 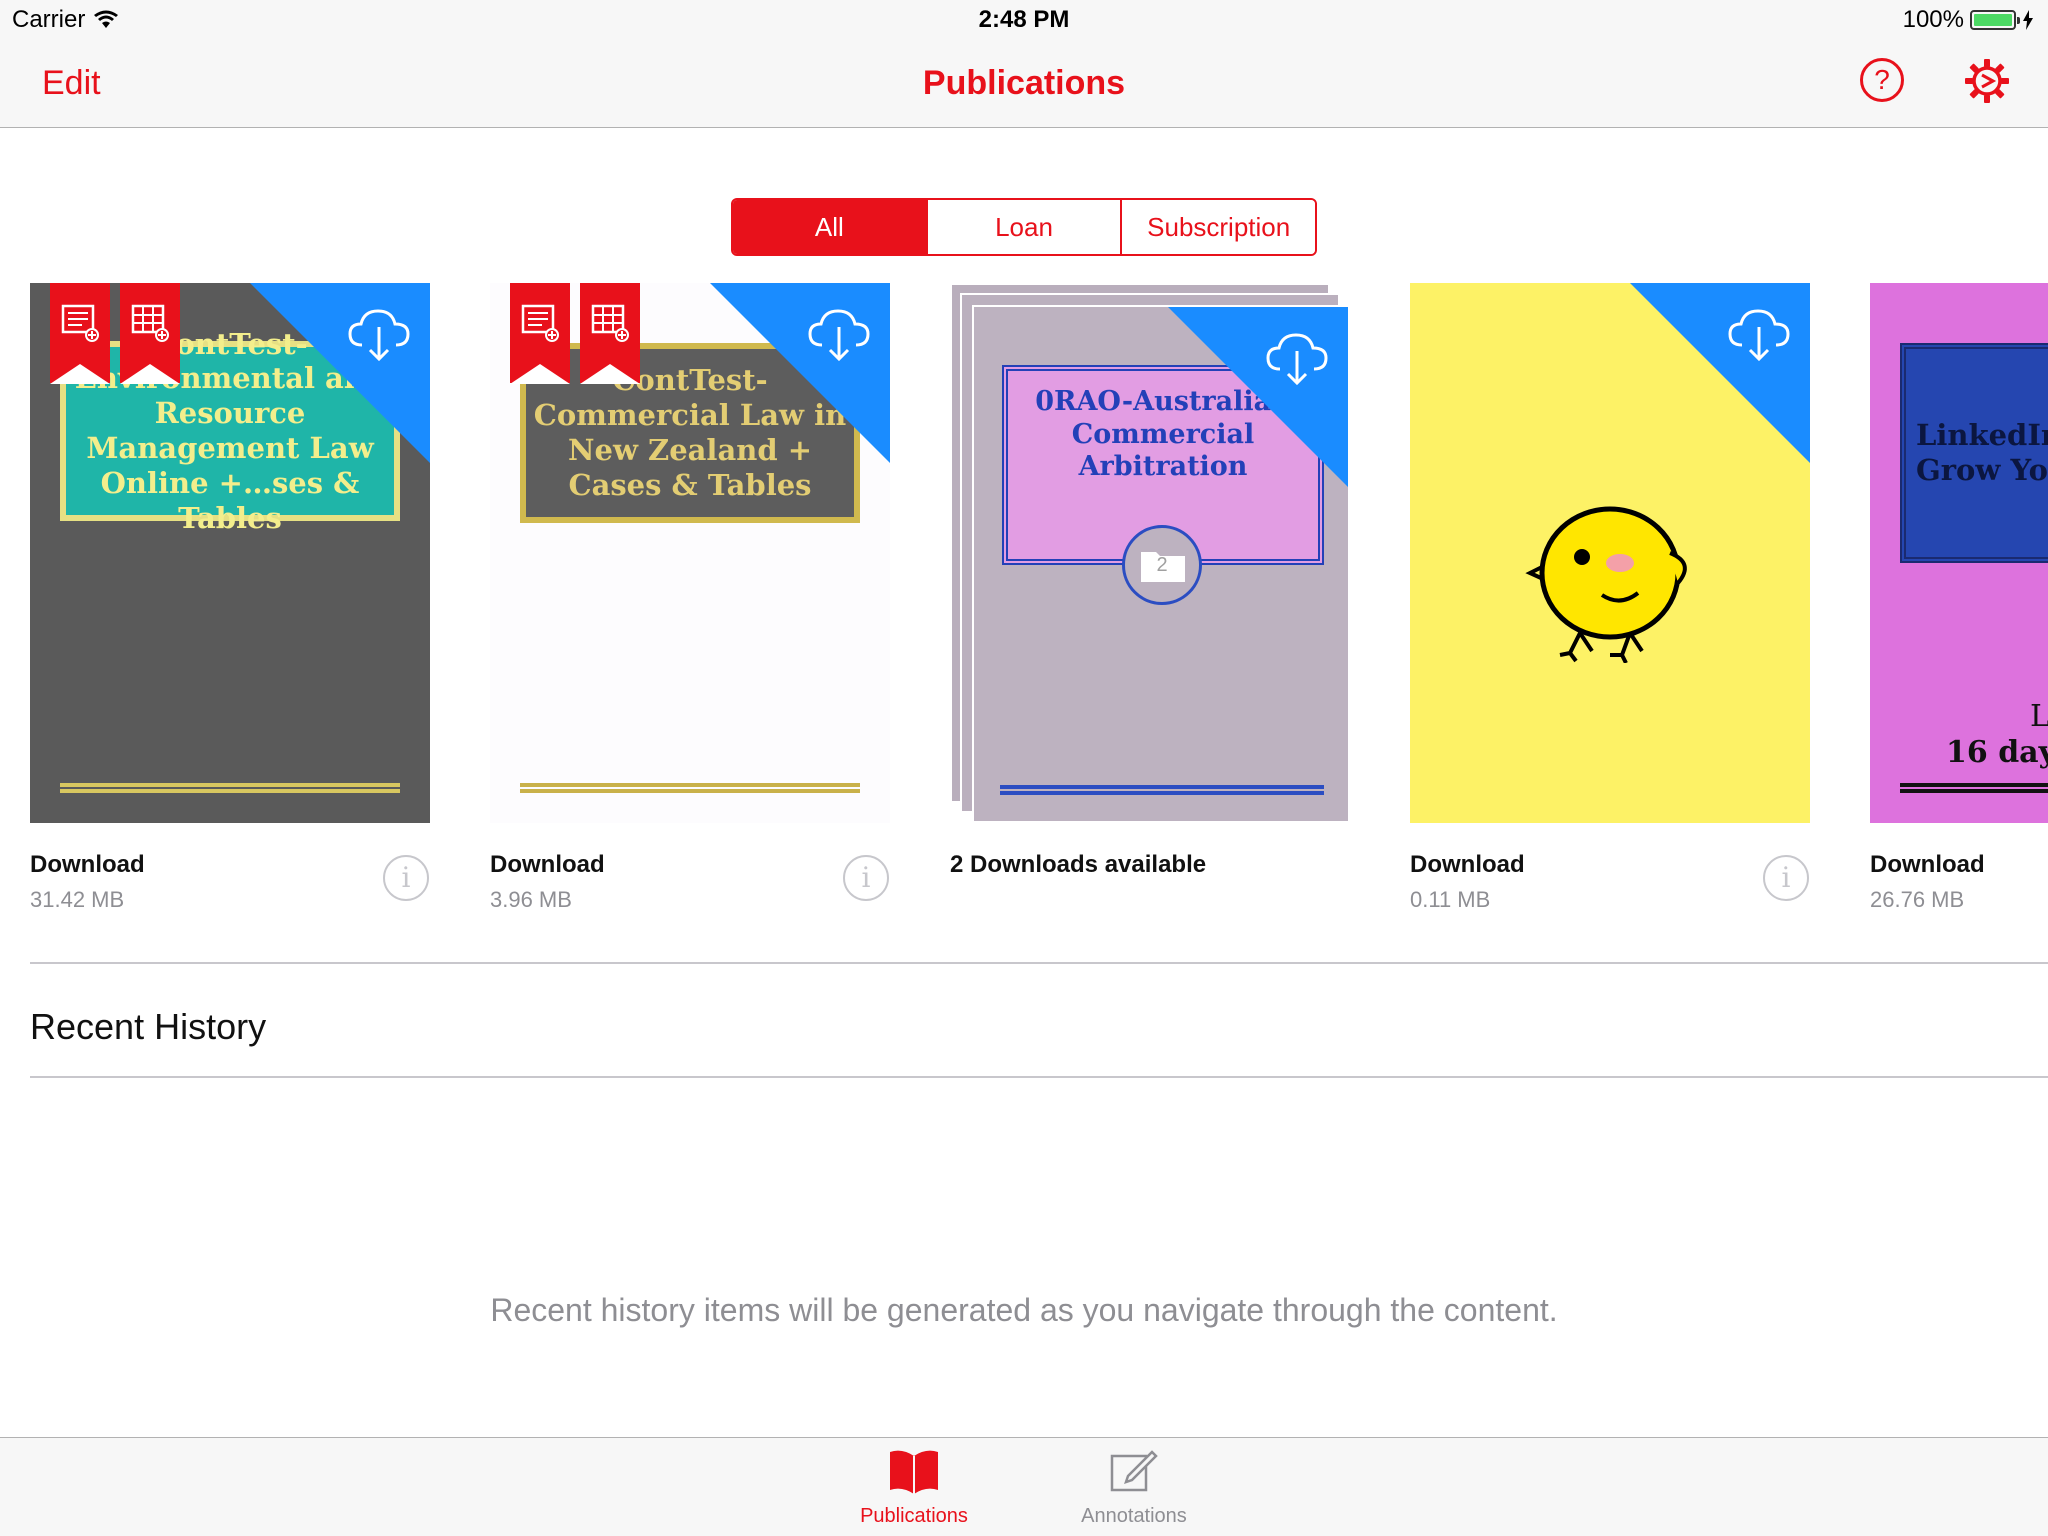 I want to click on filter-segmented-control: All Loan Subscription, so click(x=1024, y=227).